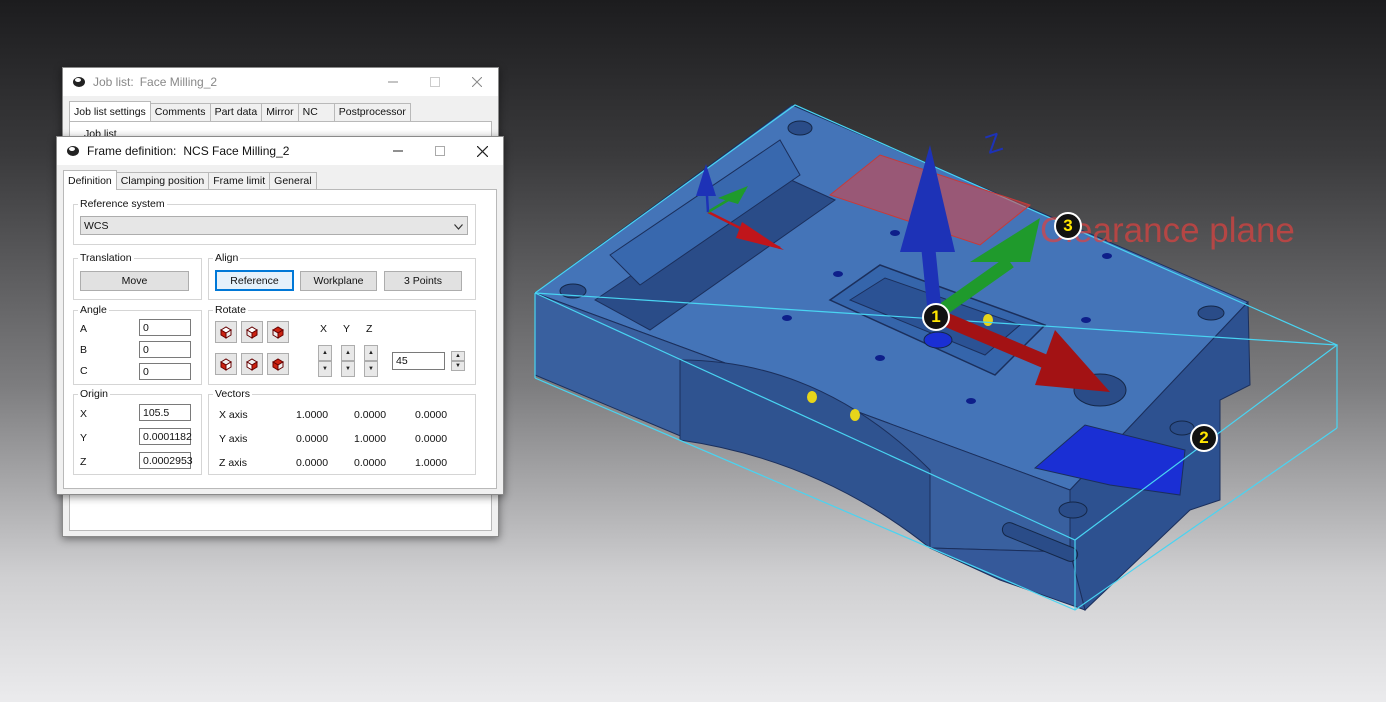 This screenshot has width=1386, height=702. I want to click on rotate-z-up-button: ▲, so click(371, 353).